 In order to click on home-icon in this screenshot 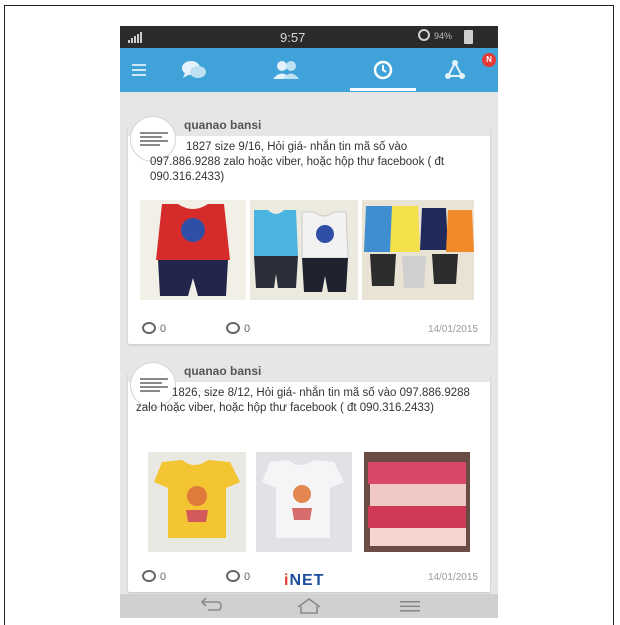, I will do `click(309, 608)`.